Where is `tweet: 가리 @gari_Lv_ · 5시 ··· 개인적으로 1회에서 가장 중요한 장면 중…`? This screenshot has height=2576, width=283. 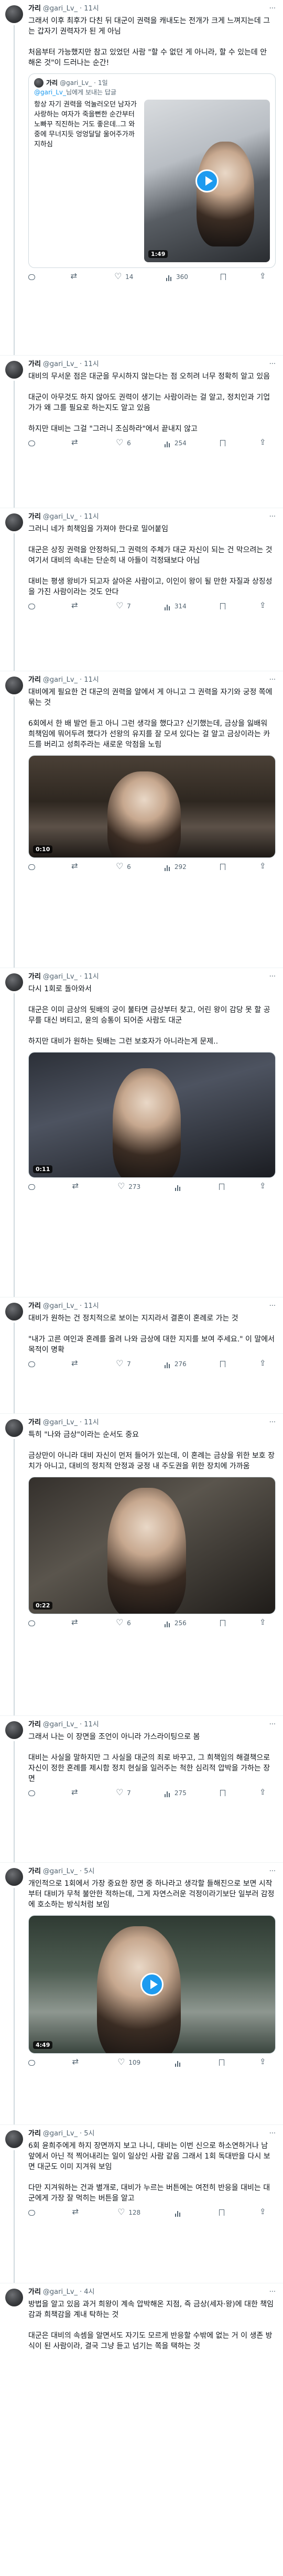 tweet: 가리 @gari_Lv_ · 5시 ··· 개인적으로 1회에서 가장 중요한 장면 중… is located at coordinates (141, 1994).